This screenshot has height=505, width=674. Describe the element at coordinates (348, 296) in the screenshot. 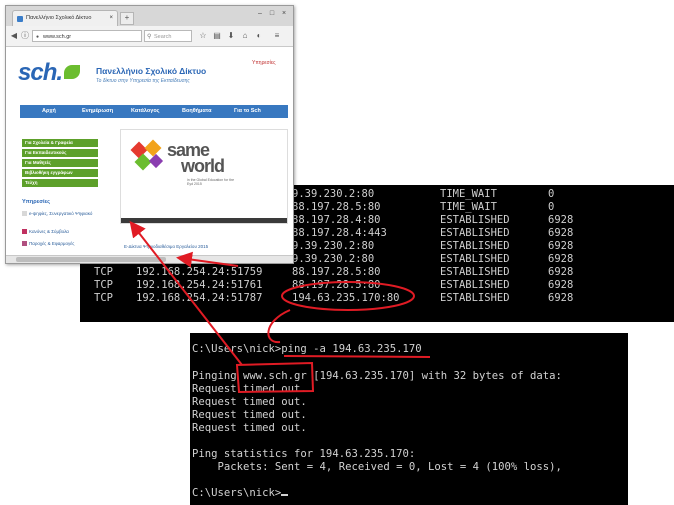

I see `annotation-ellipse-foreign-address` at that location.